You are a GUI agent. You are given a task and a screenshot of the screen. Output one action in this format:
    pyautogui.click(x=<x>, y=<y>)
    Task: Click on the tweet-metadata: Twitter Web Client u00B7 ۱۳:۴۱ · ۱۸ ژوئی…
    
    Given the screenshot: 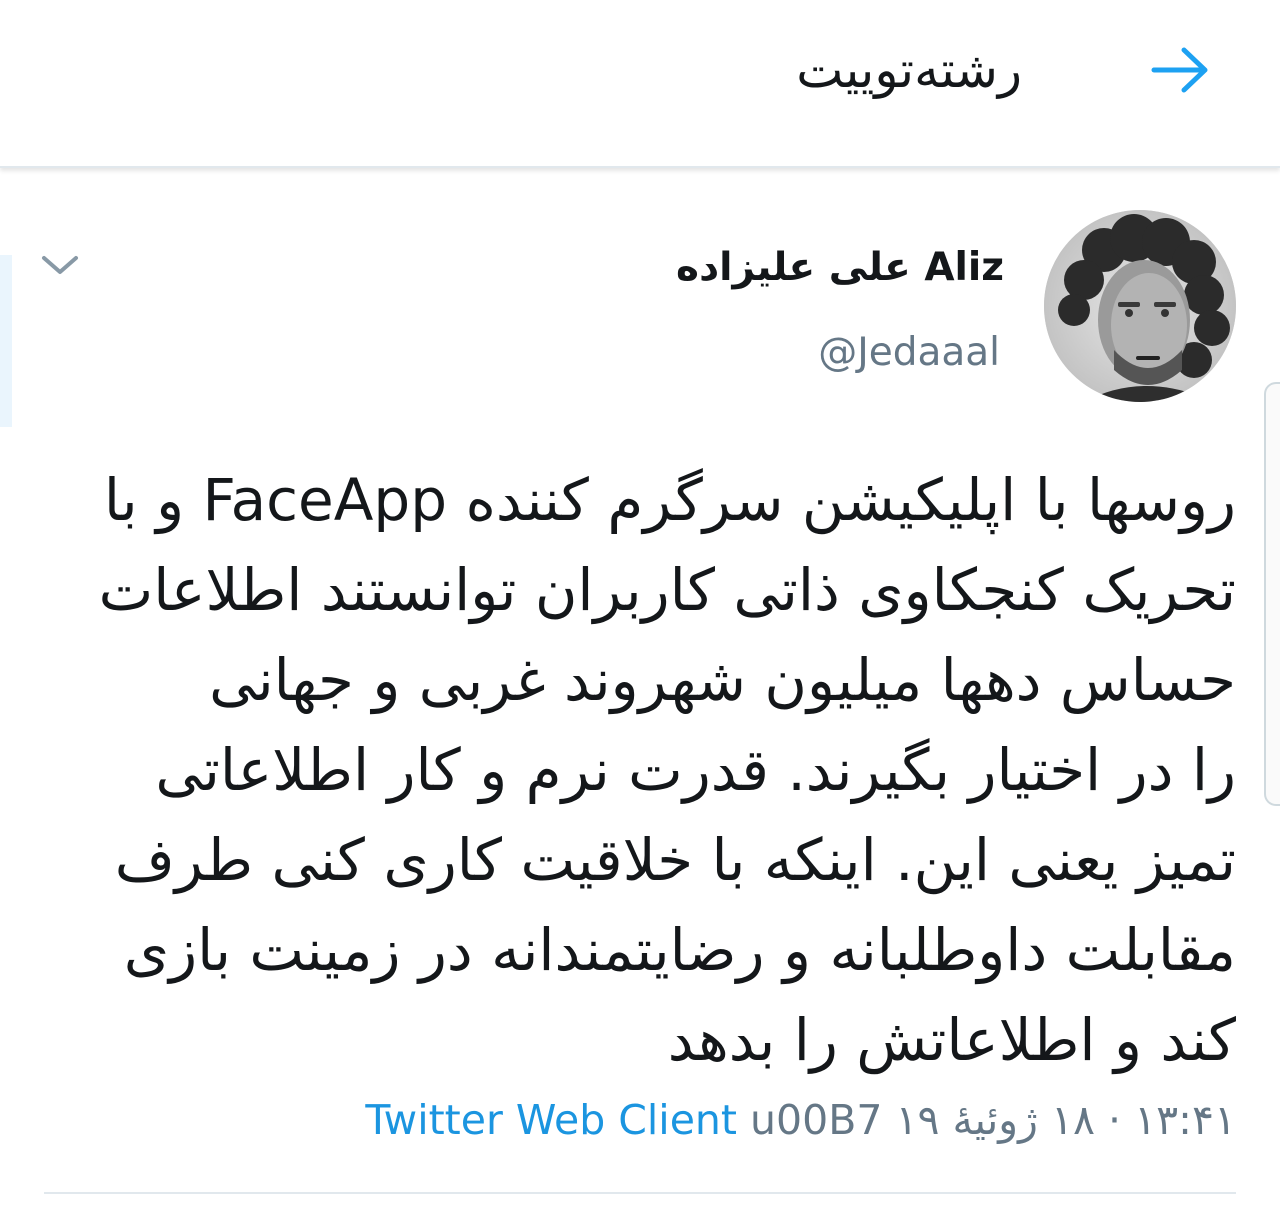 What is the action you would take?
    pyautogui.click(x=800, y=1120)
    